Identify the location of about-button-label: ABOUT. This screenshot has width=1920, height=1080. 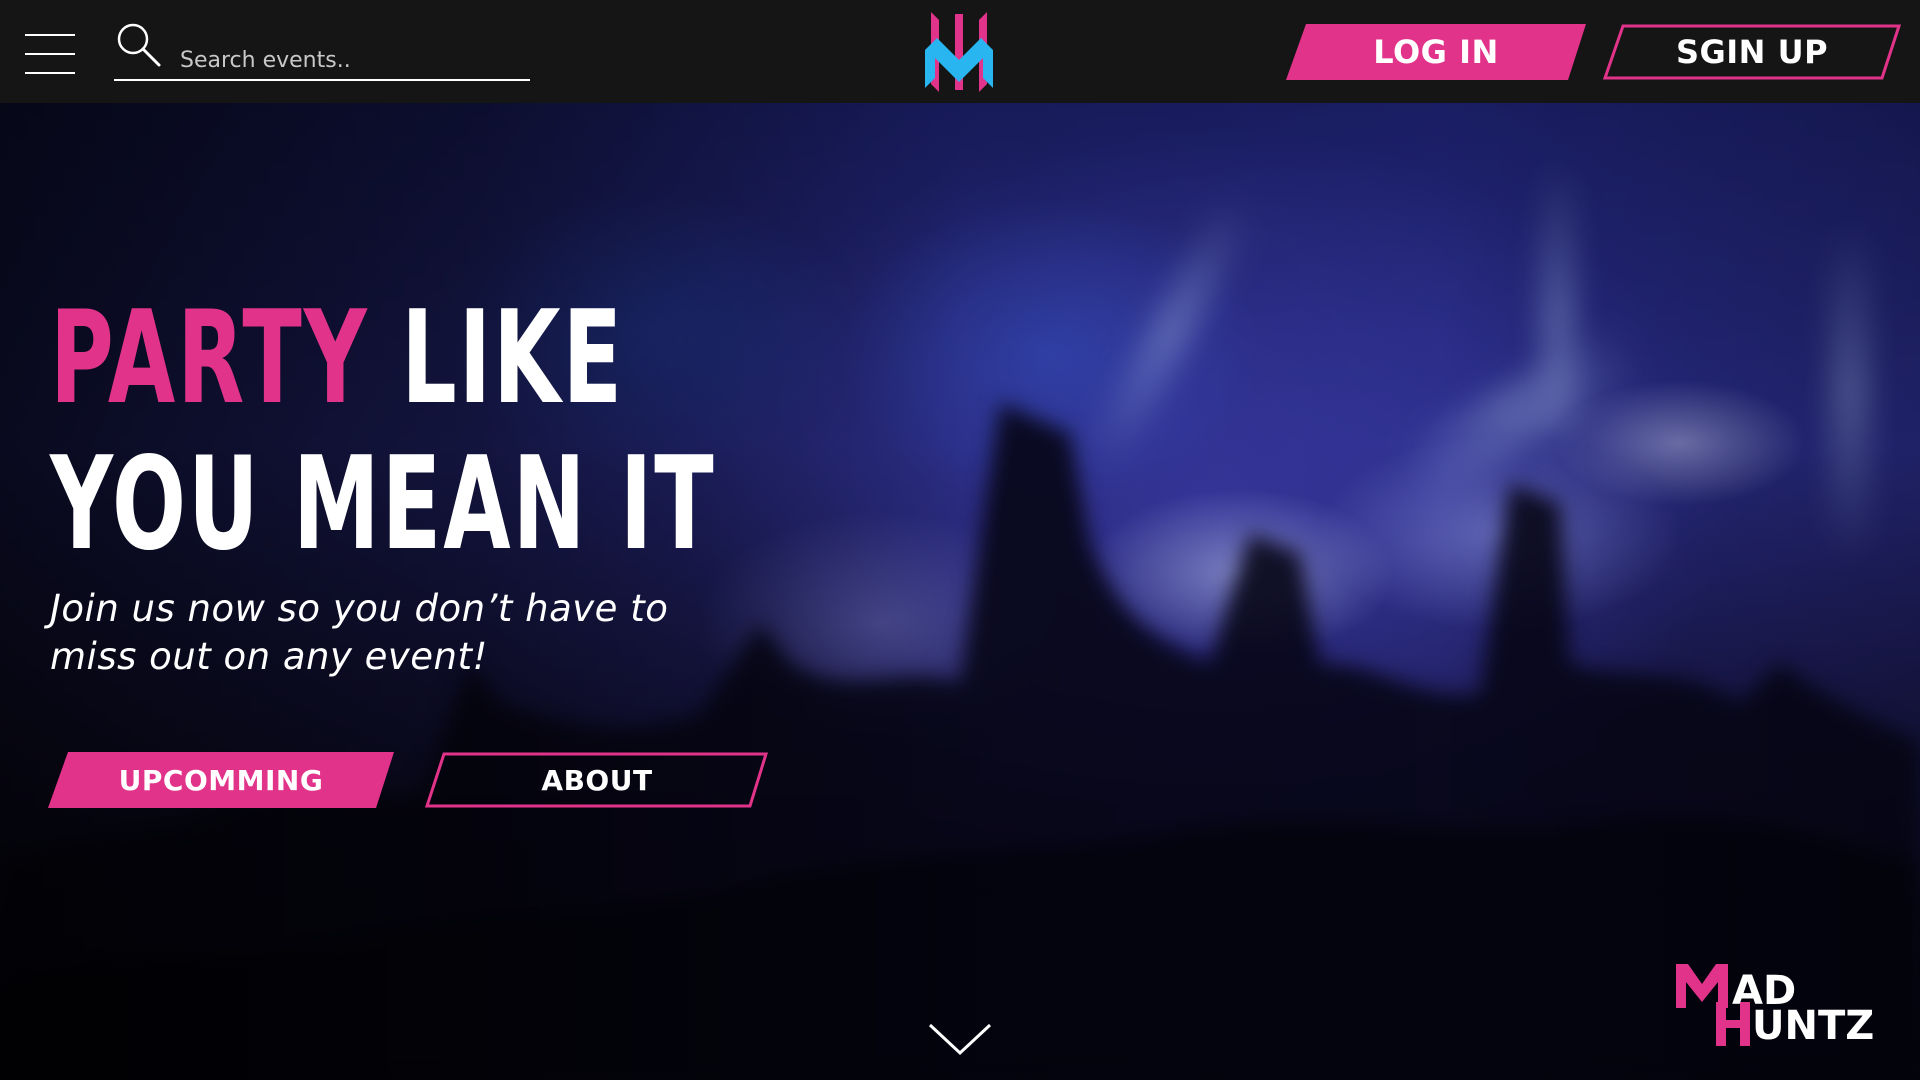
(597, 780).